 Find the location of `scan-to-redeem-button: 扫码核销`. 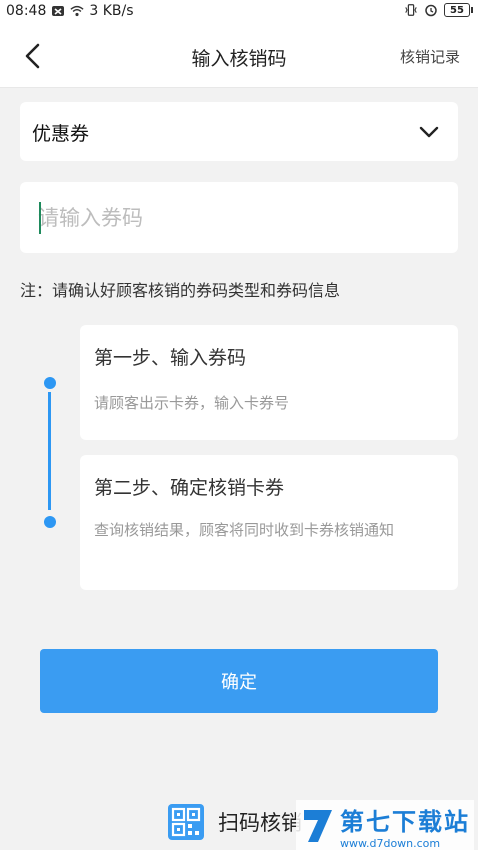

scan-to-redeem-button: 扫码核销 is located at coordinates (235, 822).